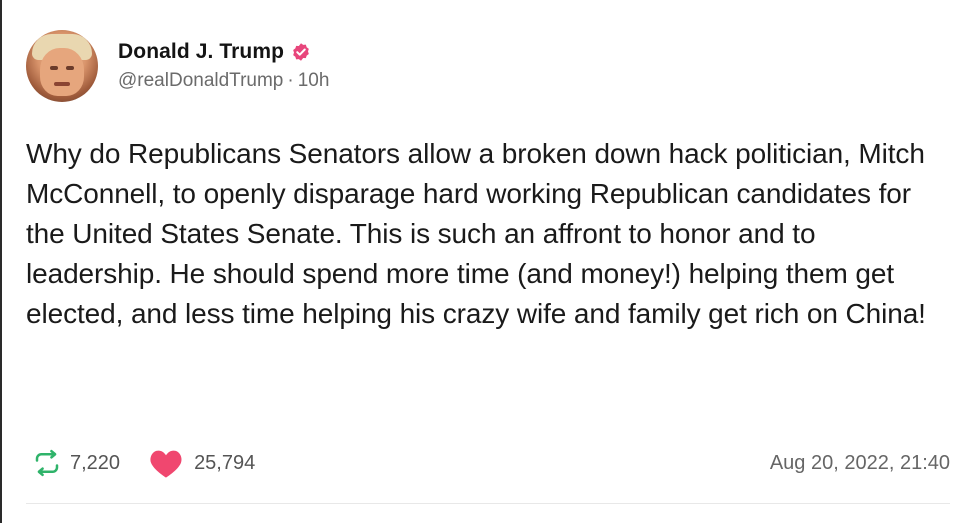 The height and width of the screenshot is (523, 980). What do you see at coordinates (860, 463) in the screenshot?
I see `post-timestamp: Aug 20, 2022, 21:40` at bounding box center [860, 463].